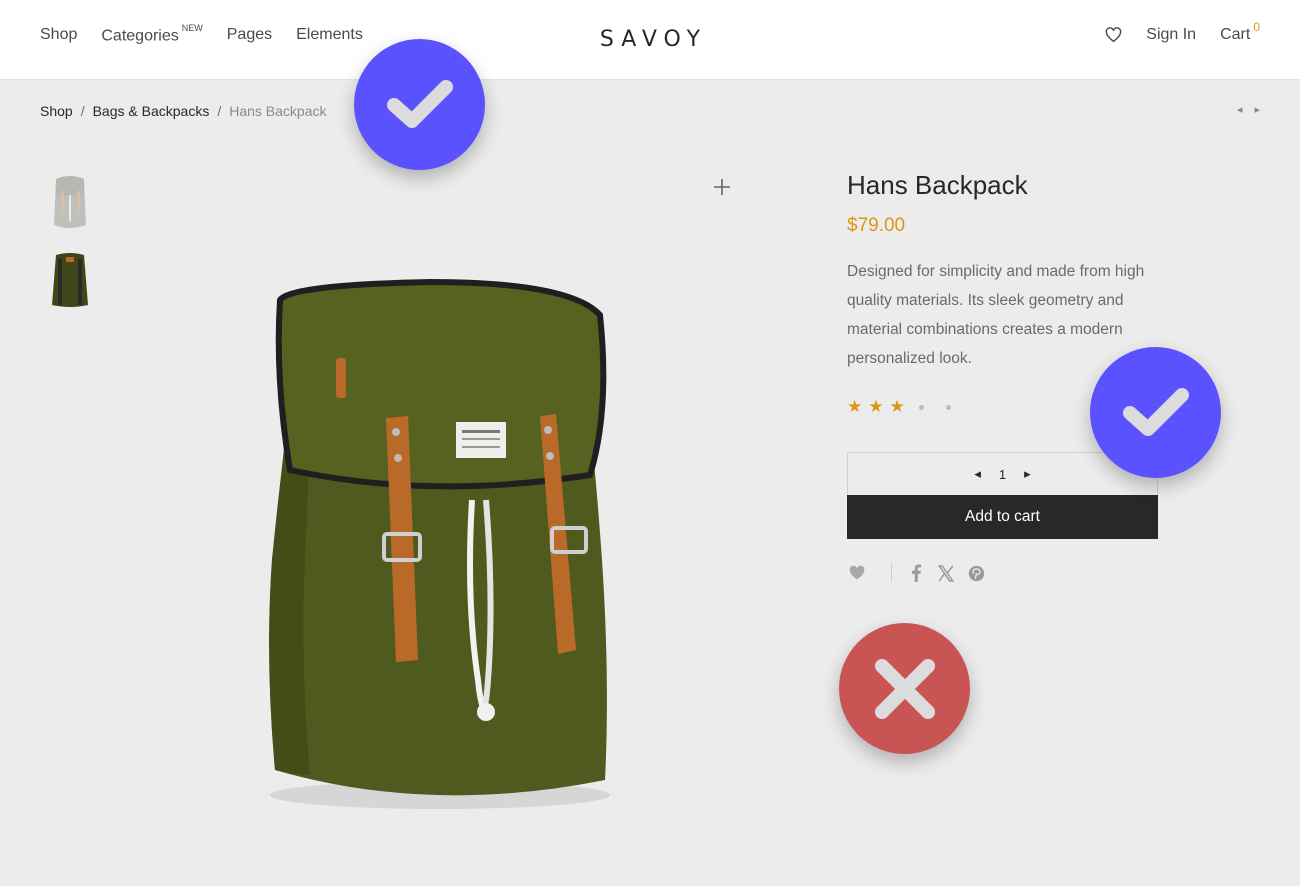  What do you see at coordinates (946, 573) in the screenshot?
I see `x-icon` at bounding box center [946, 573].